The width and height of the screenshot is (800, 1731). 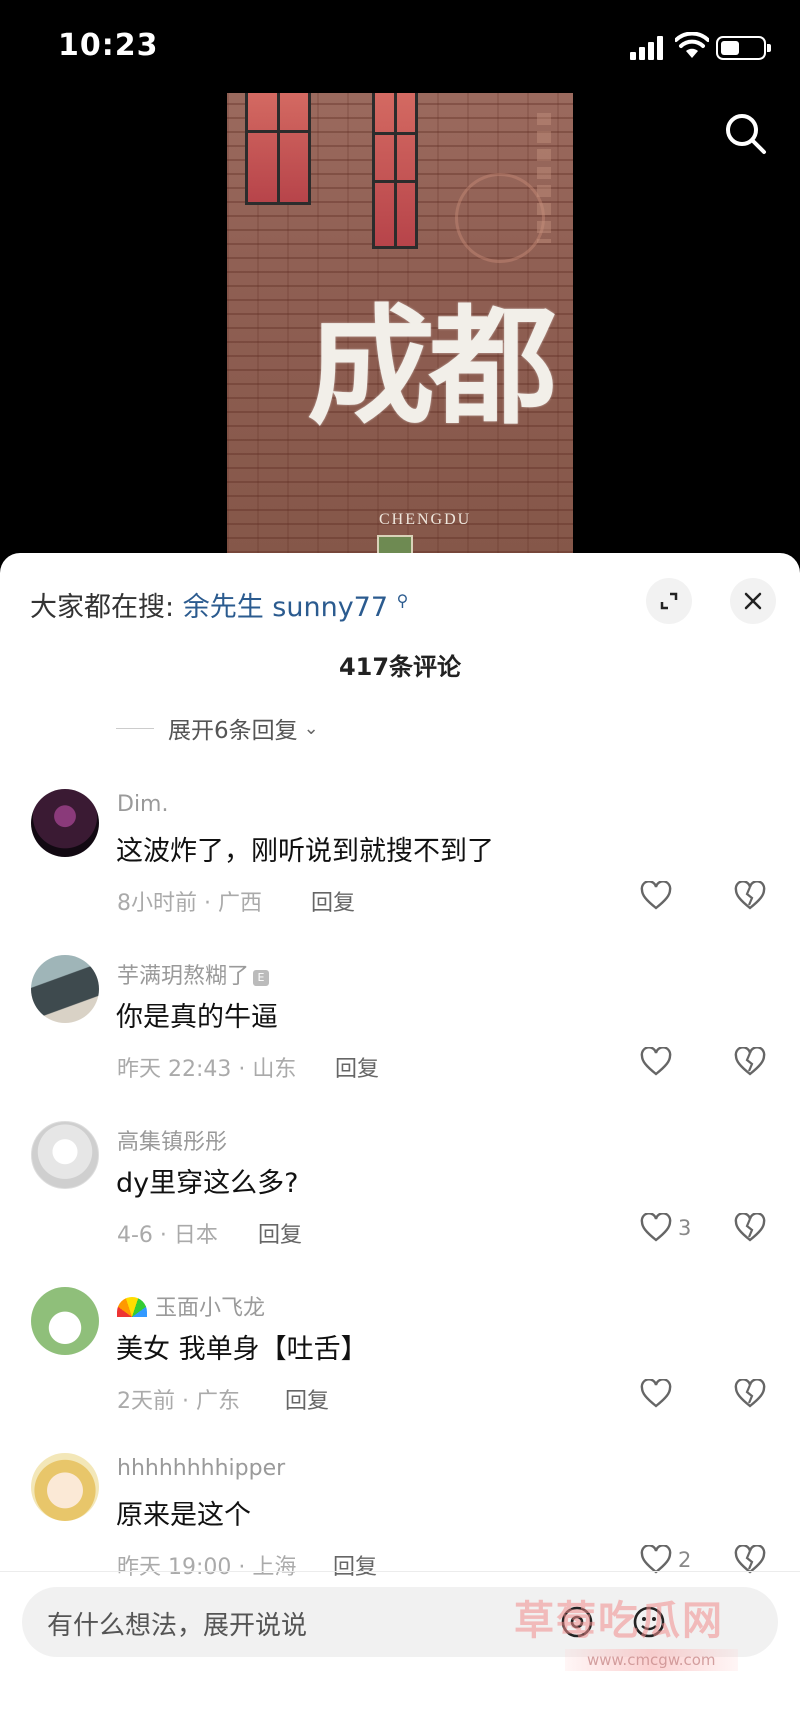 What do you see at coordinates (261, 978) in the screenshot?
I see `badge-icon: E` at bounding box center [261, 978].